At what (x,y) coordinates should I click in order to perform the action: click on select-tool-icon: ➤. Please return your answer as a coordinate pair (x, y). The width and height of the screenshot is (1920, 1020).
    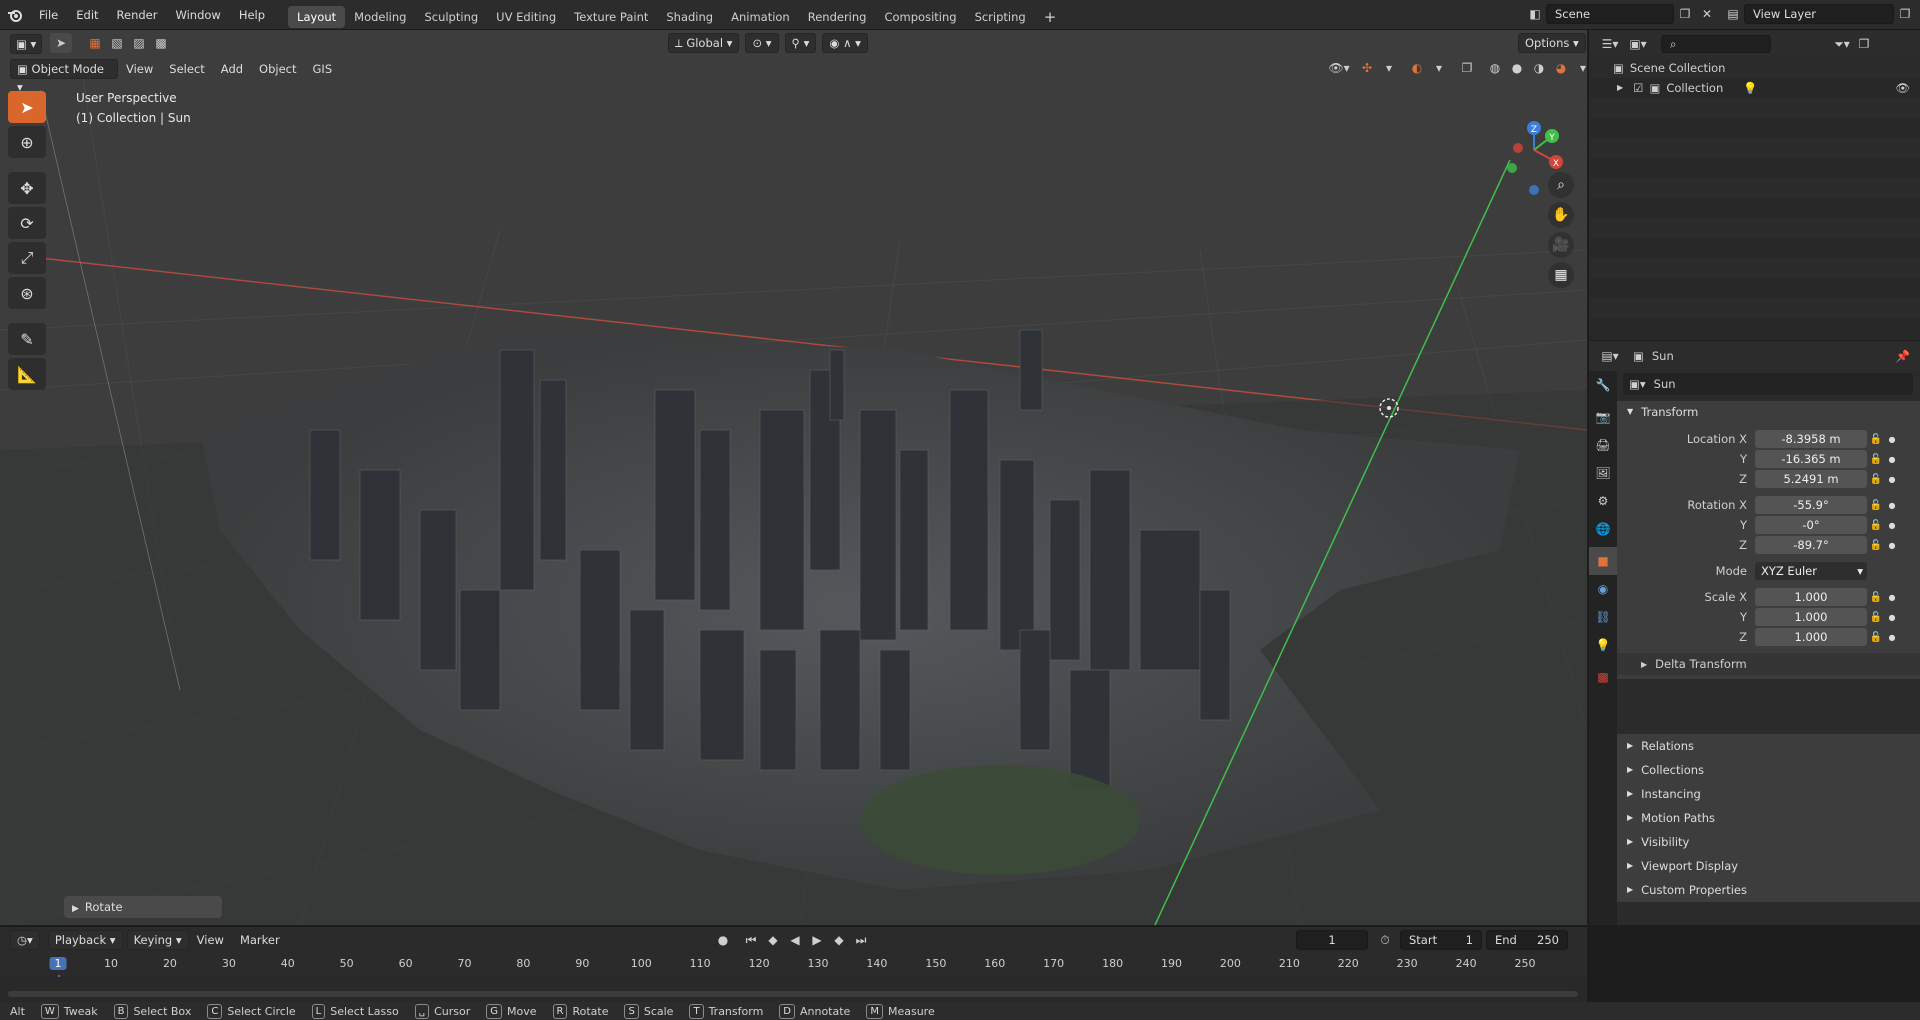
    Looking at the image, I should click on (61, 43).